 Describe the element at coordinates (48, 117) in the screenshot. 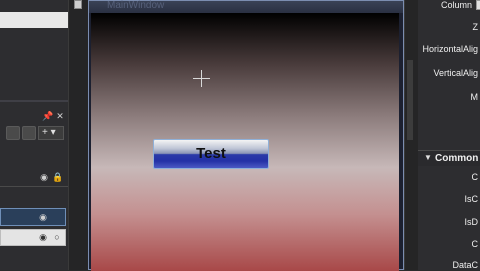

I see `pin-icon: 📌` at that location.